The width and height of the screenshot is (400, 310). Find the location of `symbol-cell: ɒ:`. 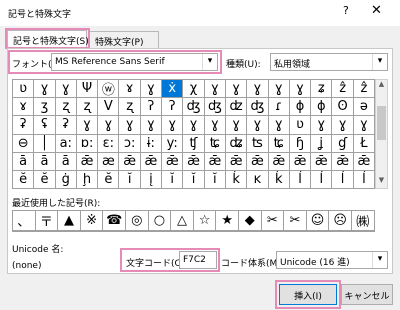

symbol-cell: ɒ: is located at coordinates (87, 143).